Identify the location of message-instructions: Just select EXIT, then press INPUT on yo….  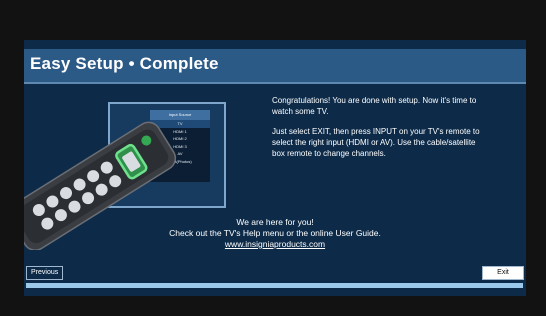
(376, 142).